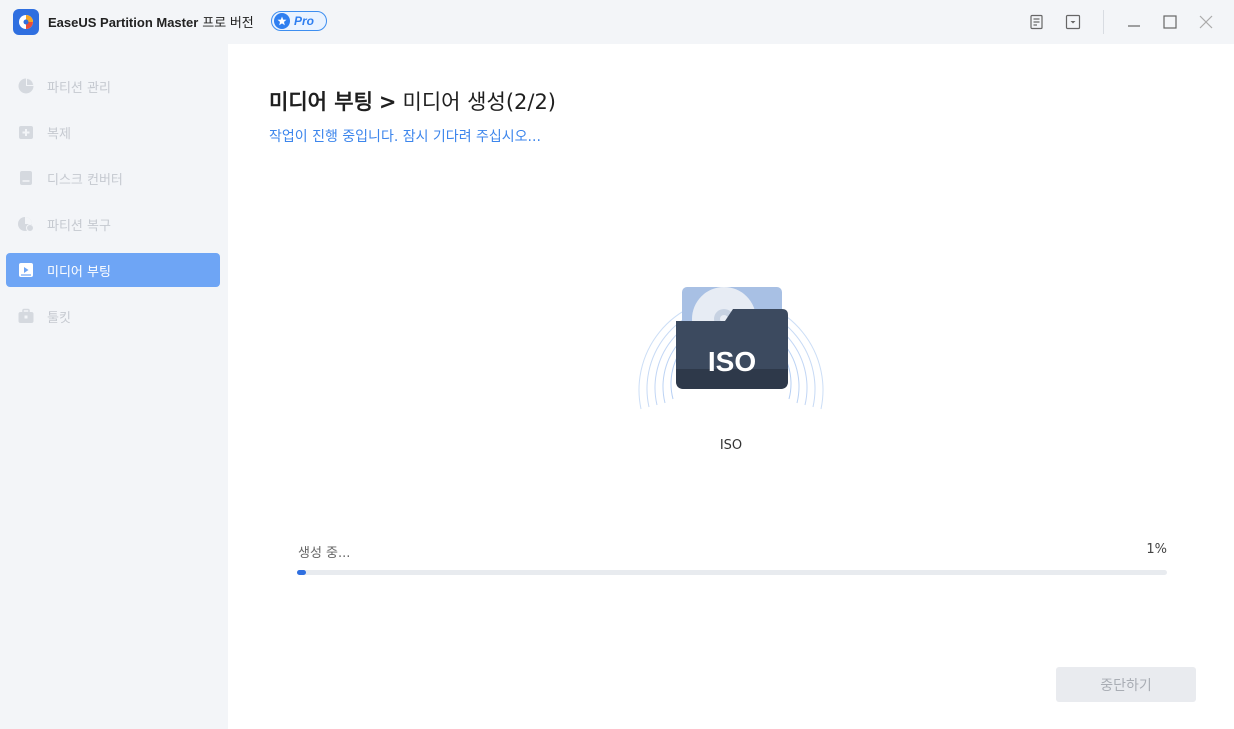 The width and height of the screenshot is (1234, 729). I want to click on iso-icon-text: ISO, so click(732, 361).